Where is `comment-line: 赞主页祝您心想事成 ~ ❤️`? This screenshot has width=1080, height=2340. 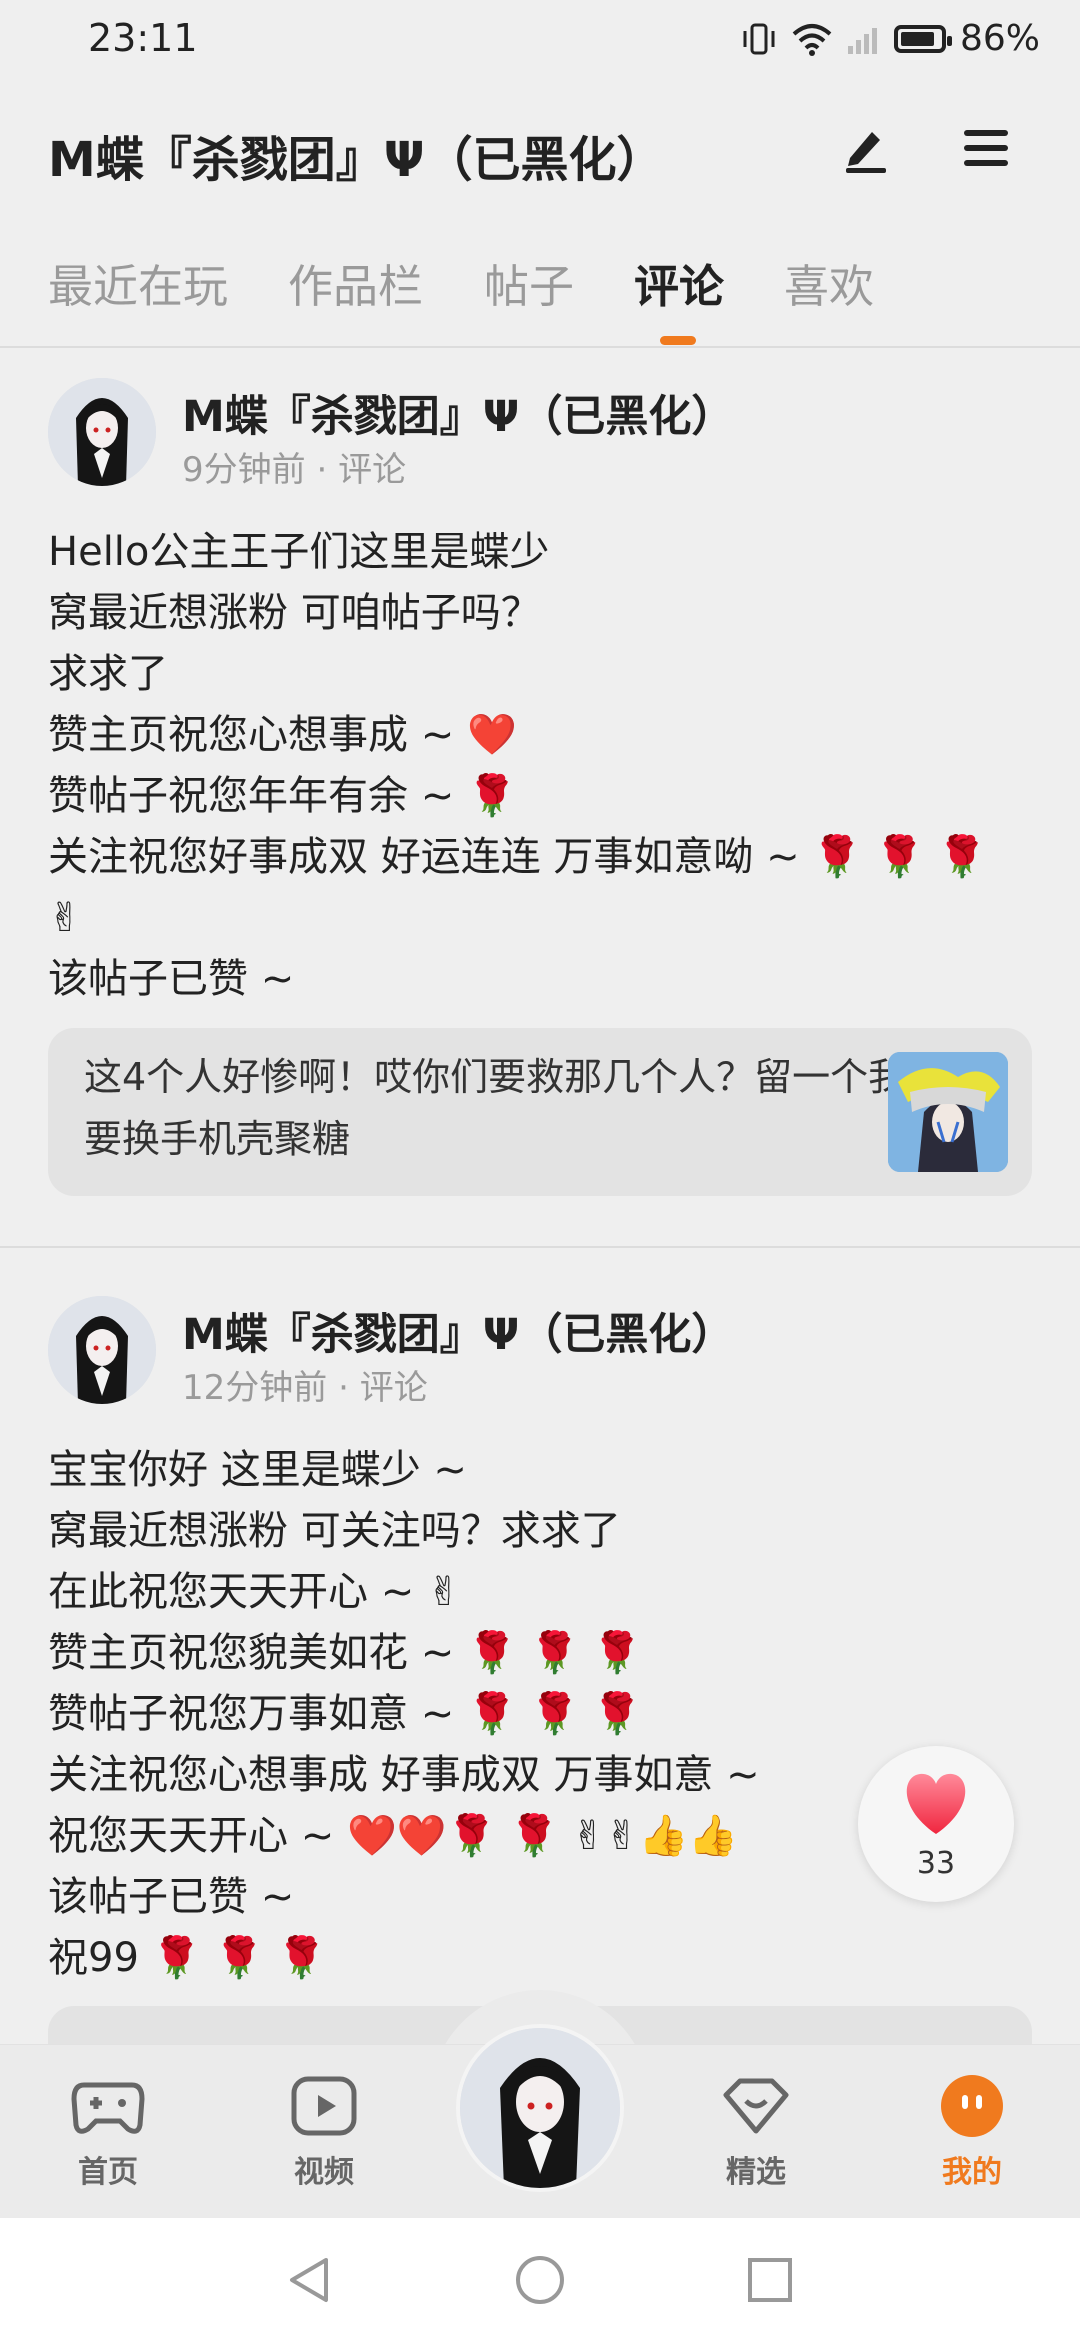 comment-line: 赞主页祝您心想事成 ~ ❤️ is located at coordinates (282, 735).